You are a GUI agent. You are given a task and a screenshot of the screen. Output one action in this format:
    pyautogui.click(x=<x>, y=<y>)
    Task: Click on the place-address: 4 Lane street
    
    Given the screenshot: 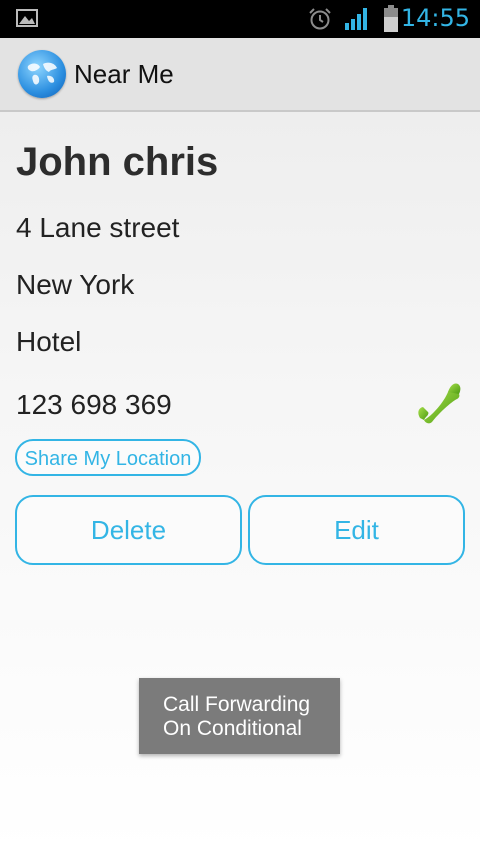 What is the action you would take?
    pyautogui.click(x=98, y=227)
    